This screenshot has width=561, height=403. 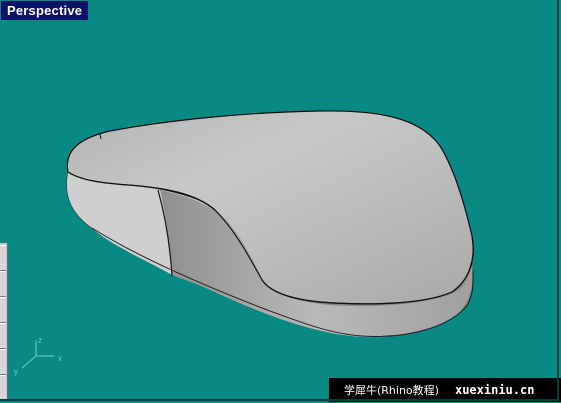 I want to click on watermark-chinese: 学犀牛(Rhino教程), so click(x=391, y=390).